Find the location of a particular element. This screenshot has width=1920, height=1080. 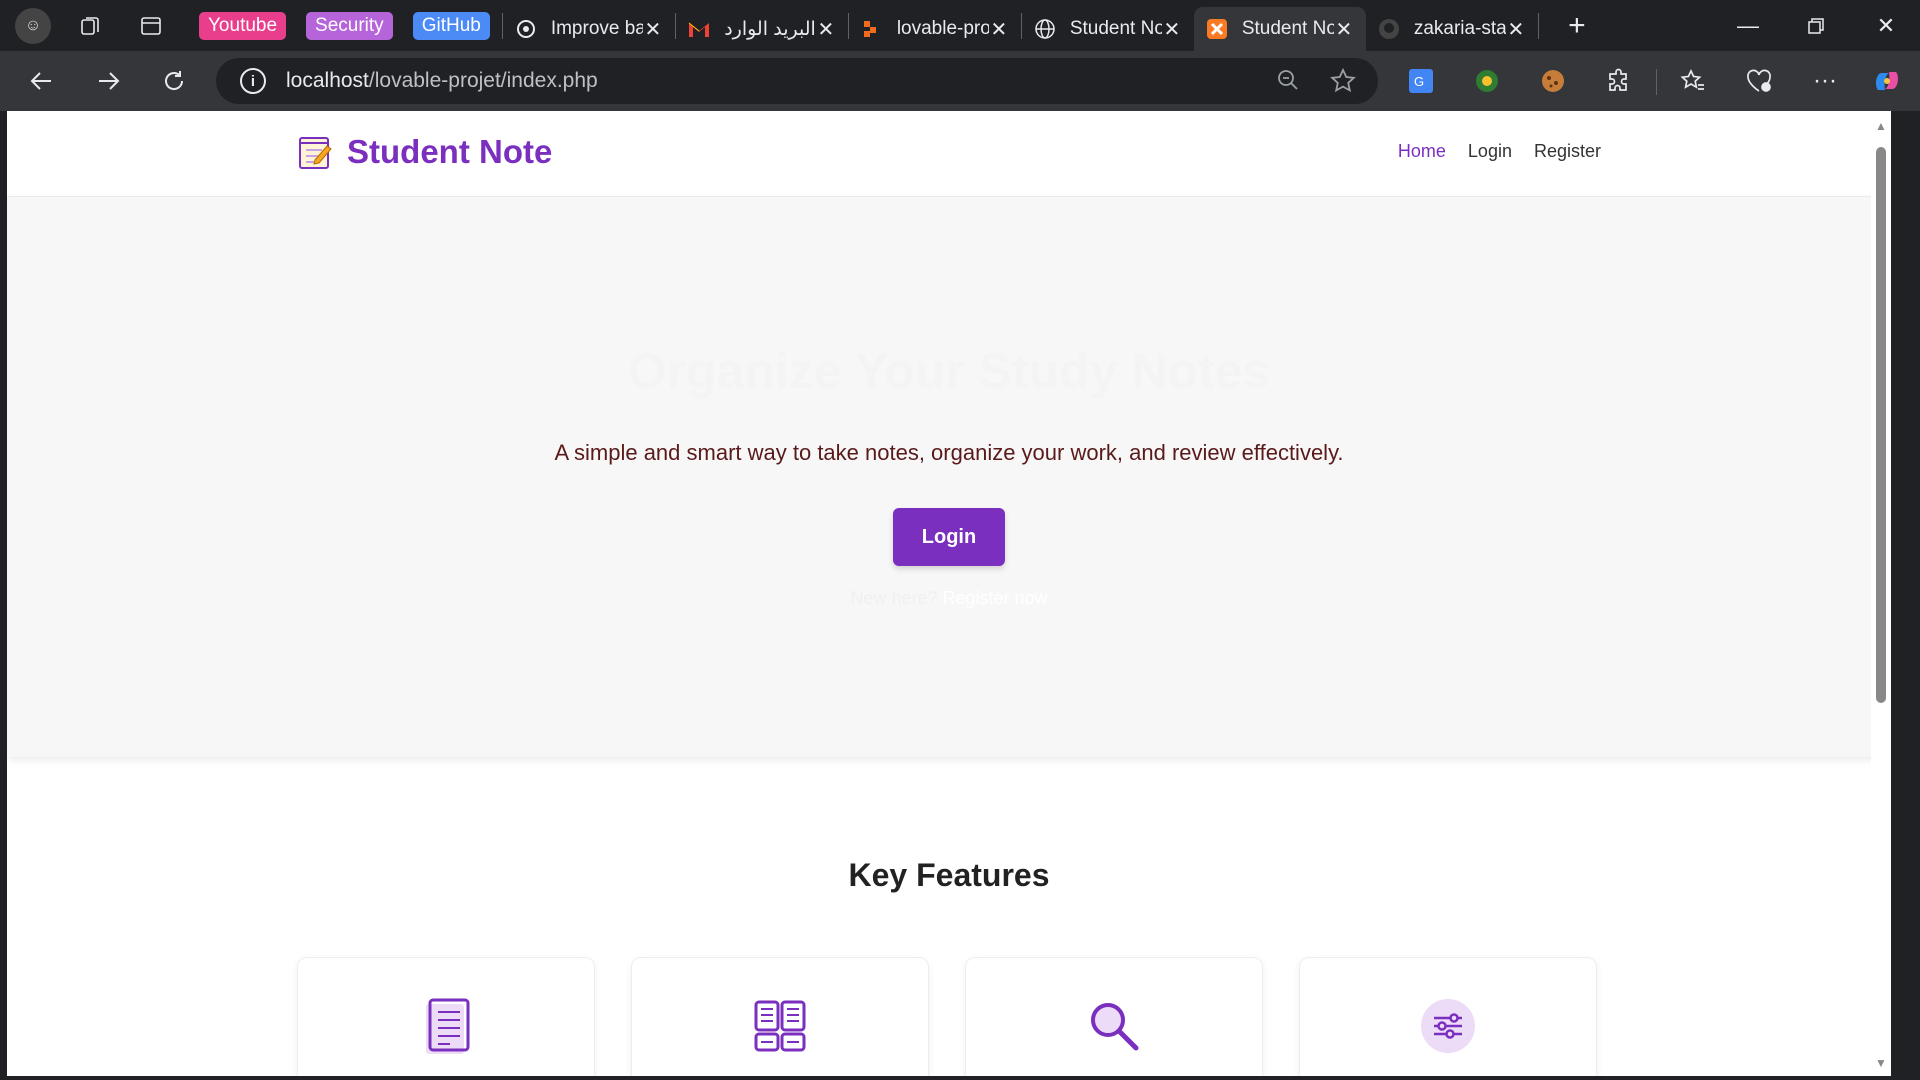

tab-gmail: البريد الوارد ✕ is located at coordinates (762, 29).